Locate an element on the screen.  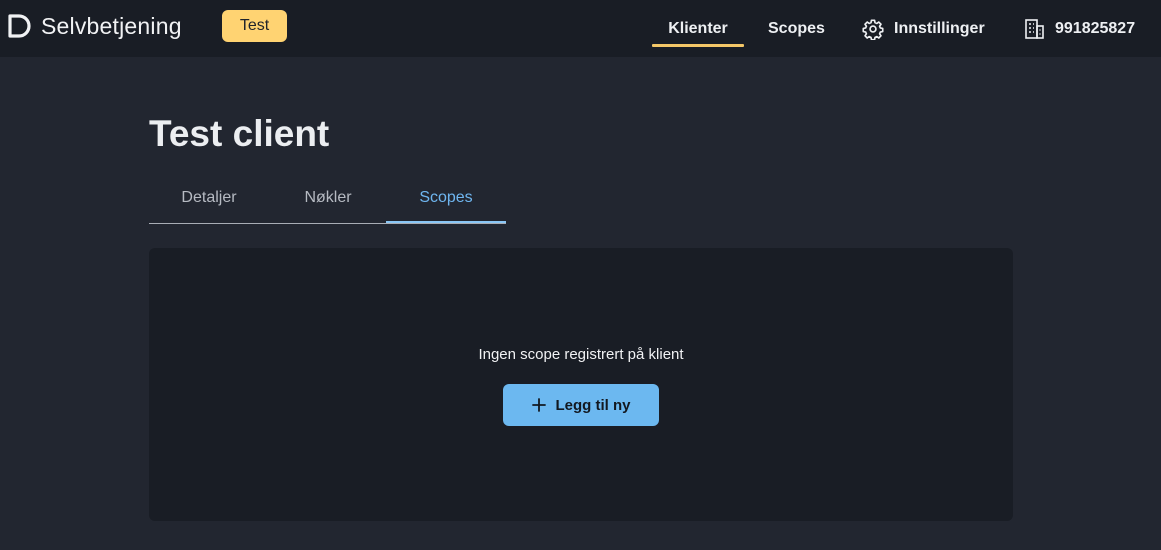
client-tabs: Detaljer Nøkler Scopes is located at coordinates (327, 199).